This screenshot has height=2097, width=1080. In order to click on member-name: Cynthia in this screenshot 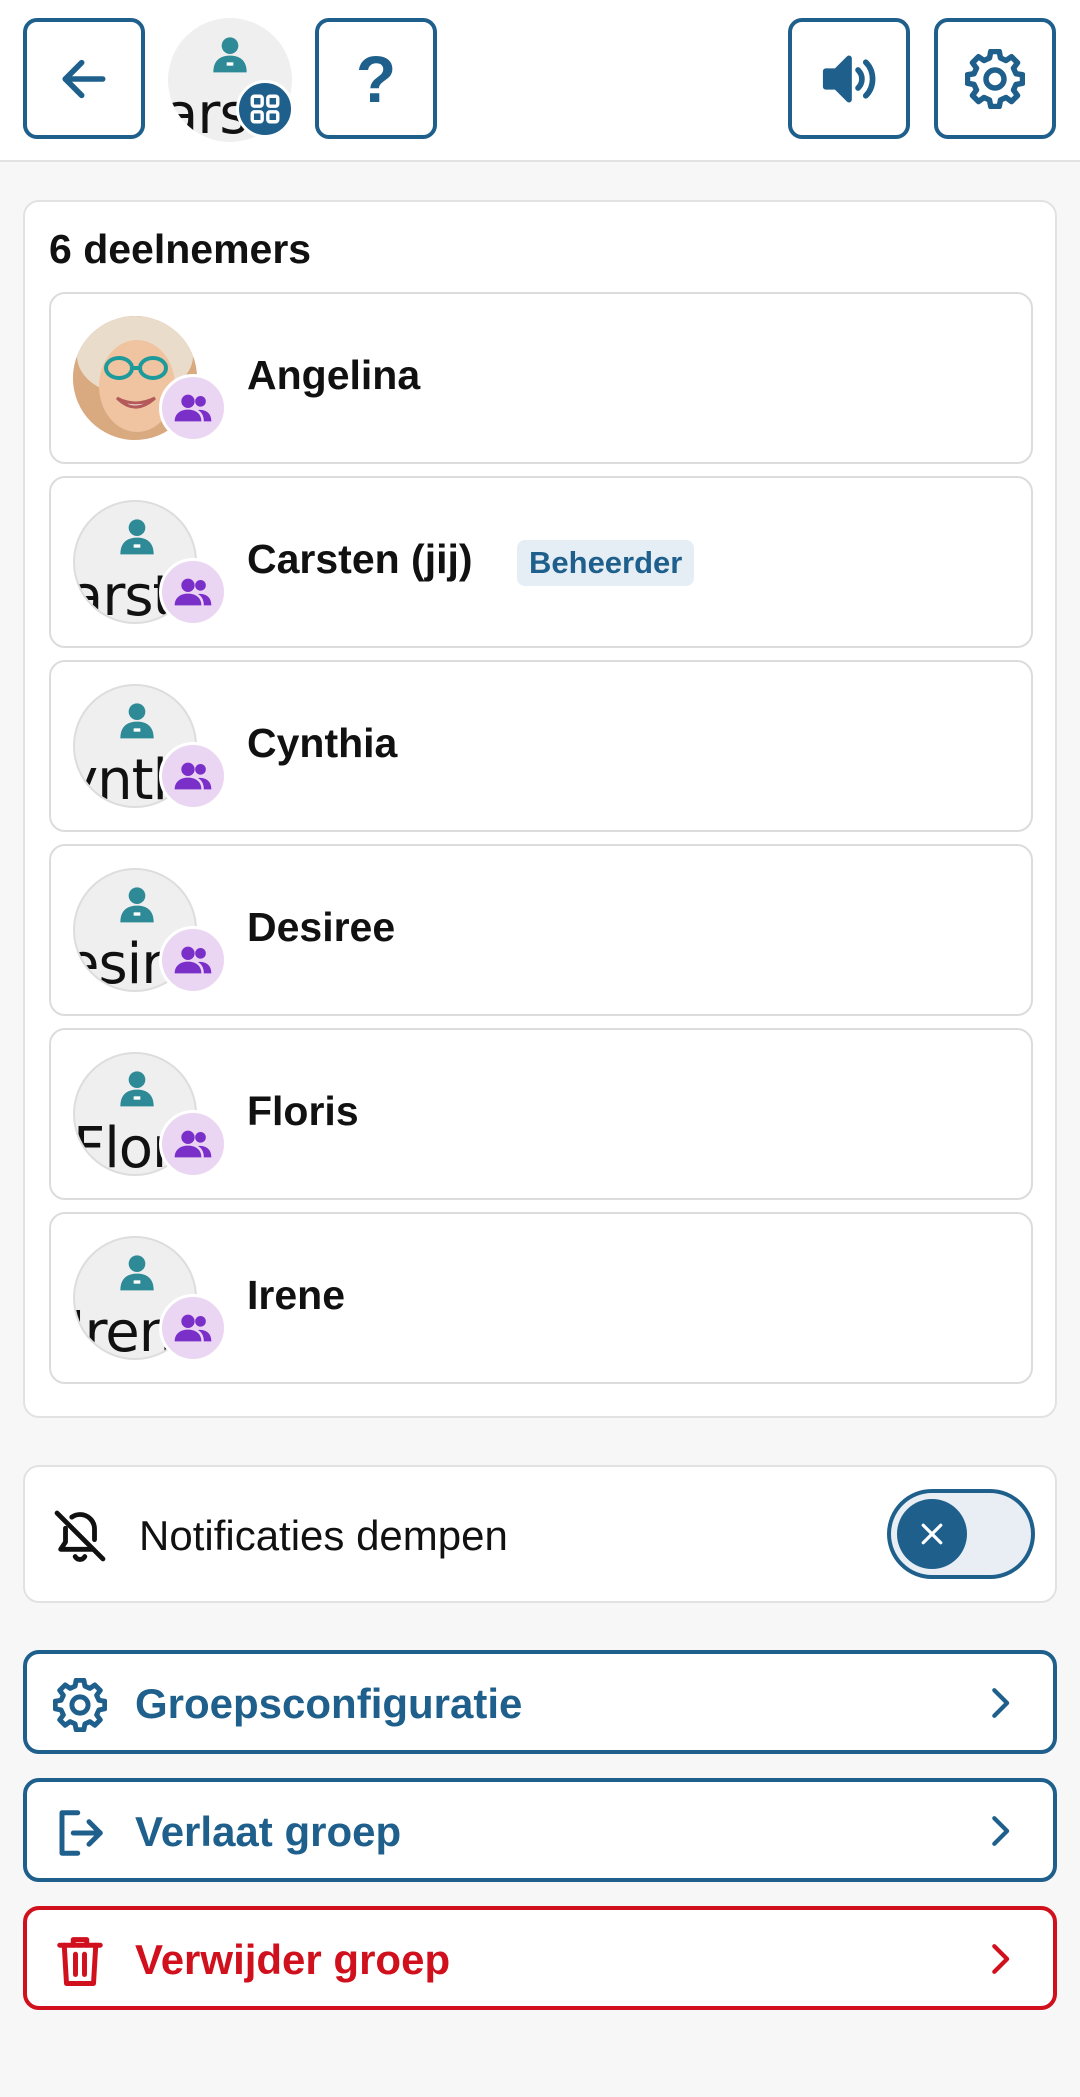, I will do `click(322, 743)`.